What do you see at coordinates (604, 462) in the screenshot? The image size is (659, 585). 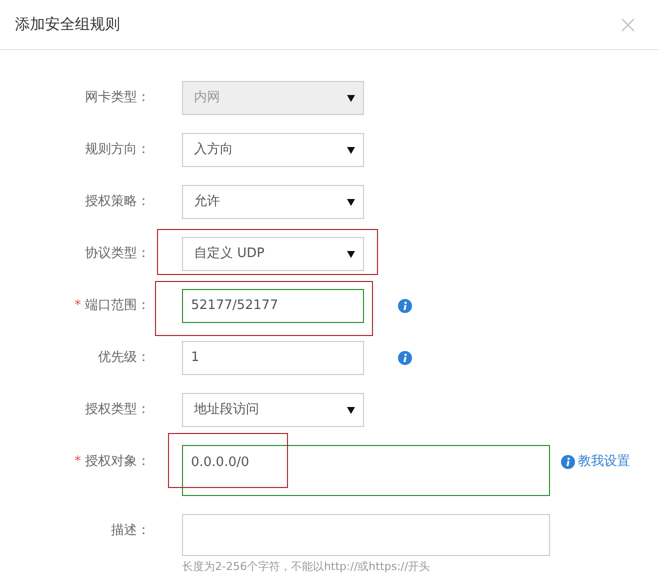 I see `help-link: 教我设置` at bounding box center [604, 462].